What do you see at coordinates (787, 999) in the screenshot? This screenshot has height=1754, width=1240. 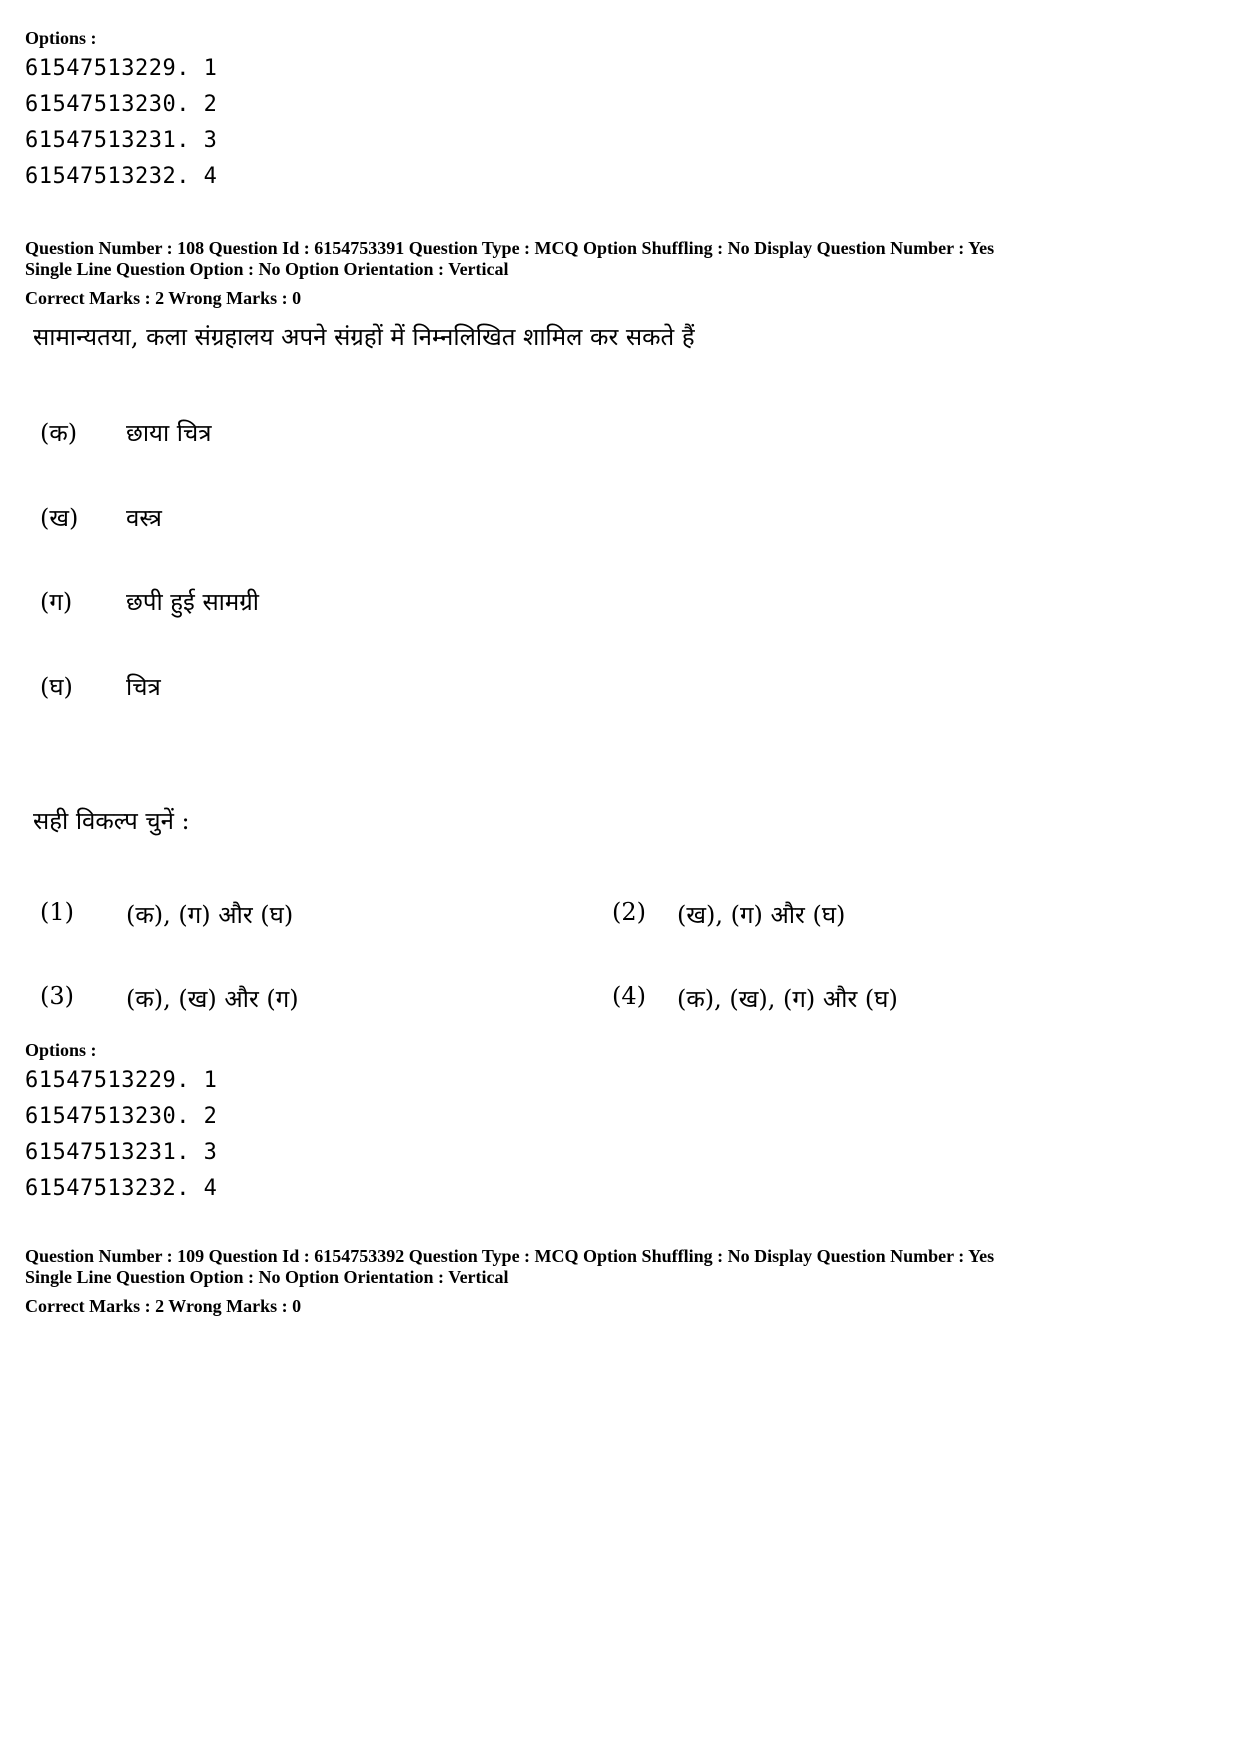 I see `choice-text: (क), (ख), (ग) और (घ)` at bounding box center [787, 999].